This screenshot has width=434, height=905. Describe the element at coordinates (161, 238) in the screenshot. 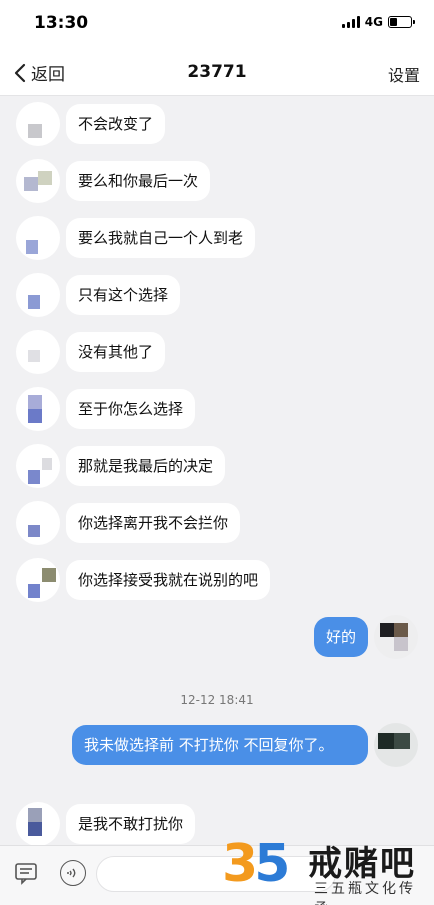

I see `message-bubble: 要么我就自己一个人到老` at that location.